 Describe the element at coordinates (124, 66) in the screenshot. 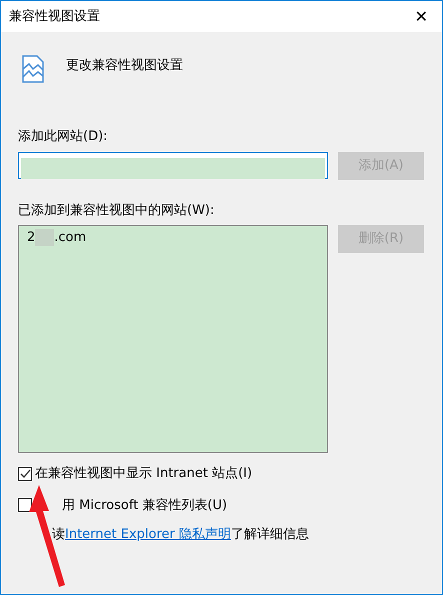

I see `header-text: 更改兼容性视图设置` at that location.